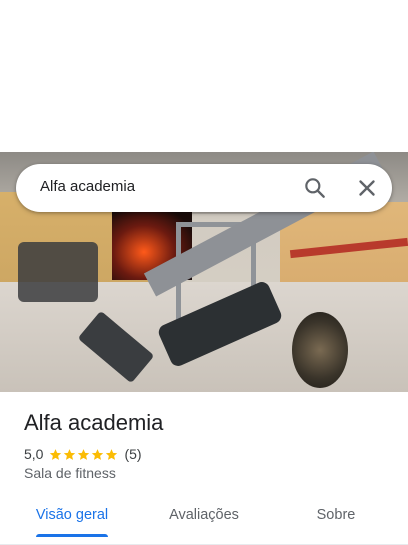  I want to click on tab-sobre: Sobre, so click(336, 515).